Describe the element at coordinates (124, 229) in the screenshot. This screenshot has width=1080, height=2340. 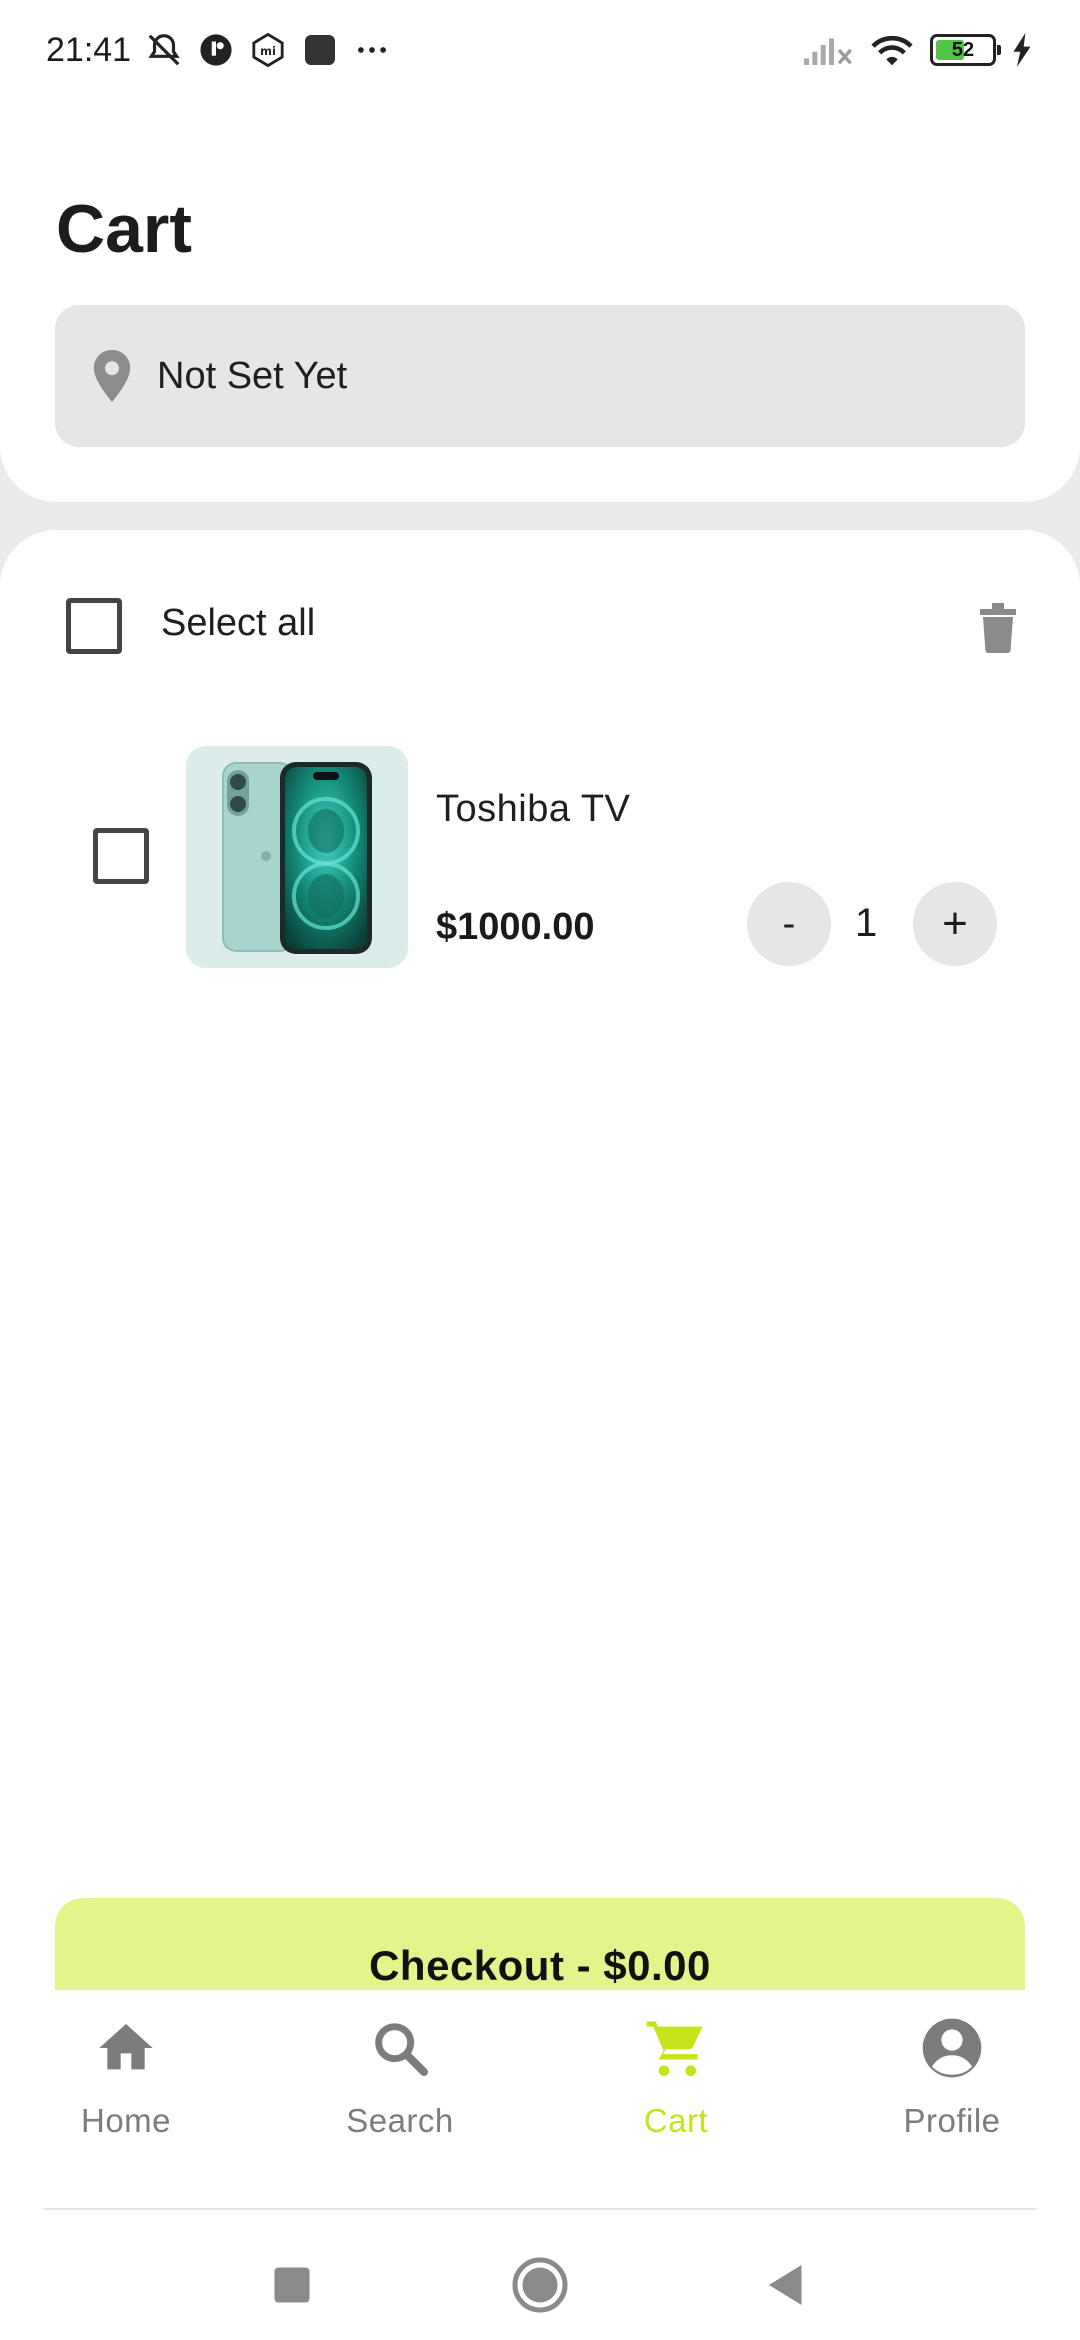
I see `page-title: Cart` at that location.